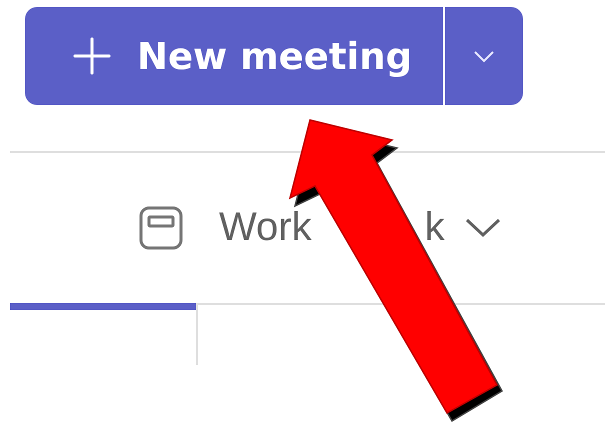 Image resolution: width=605 pixels, height=437 pixels. What do you see at coordinates (92, 56) in the screenshot?
I see `plus-icon` at bounding box center [92, 56].